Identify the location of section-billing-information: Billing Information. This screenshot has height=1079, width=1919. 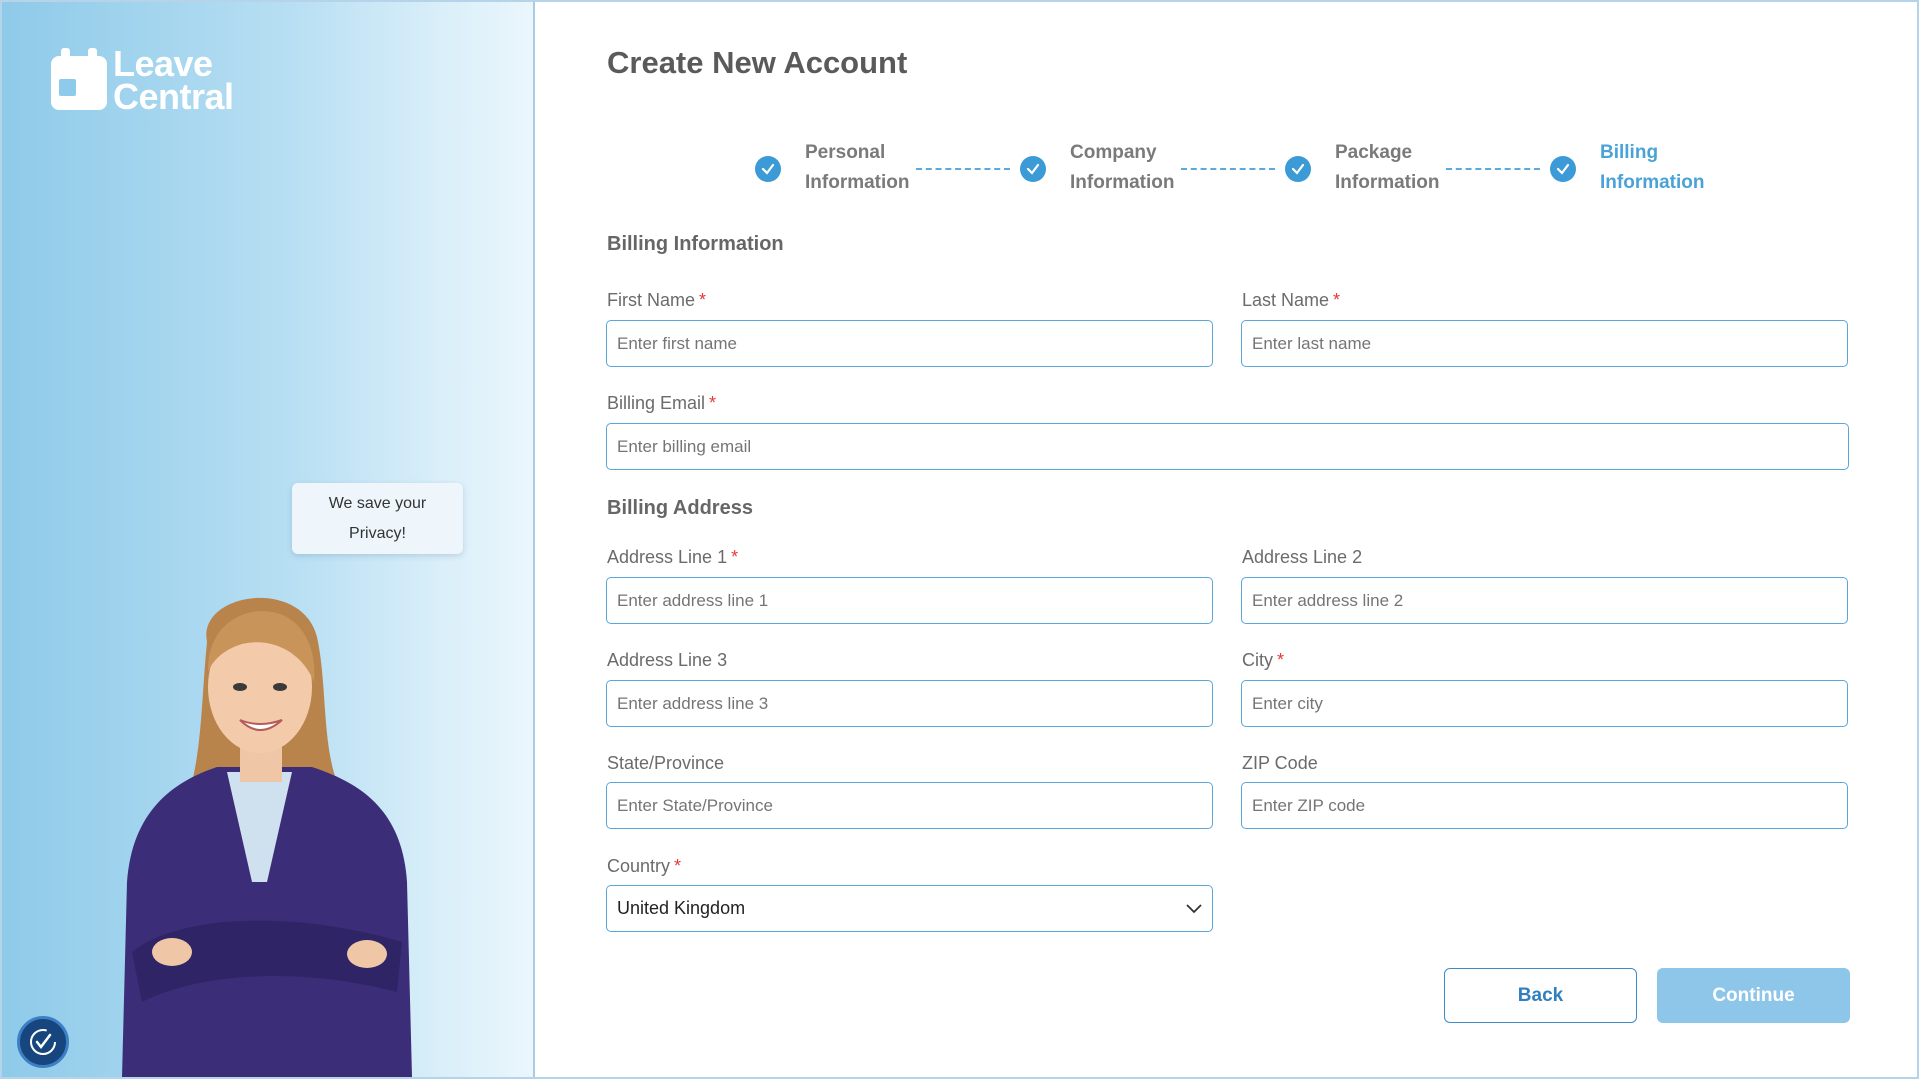
(695, 244).